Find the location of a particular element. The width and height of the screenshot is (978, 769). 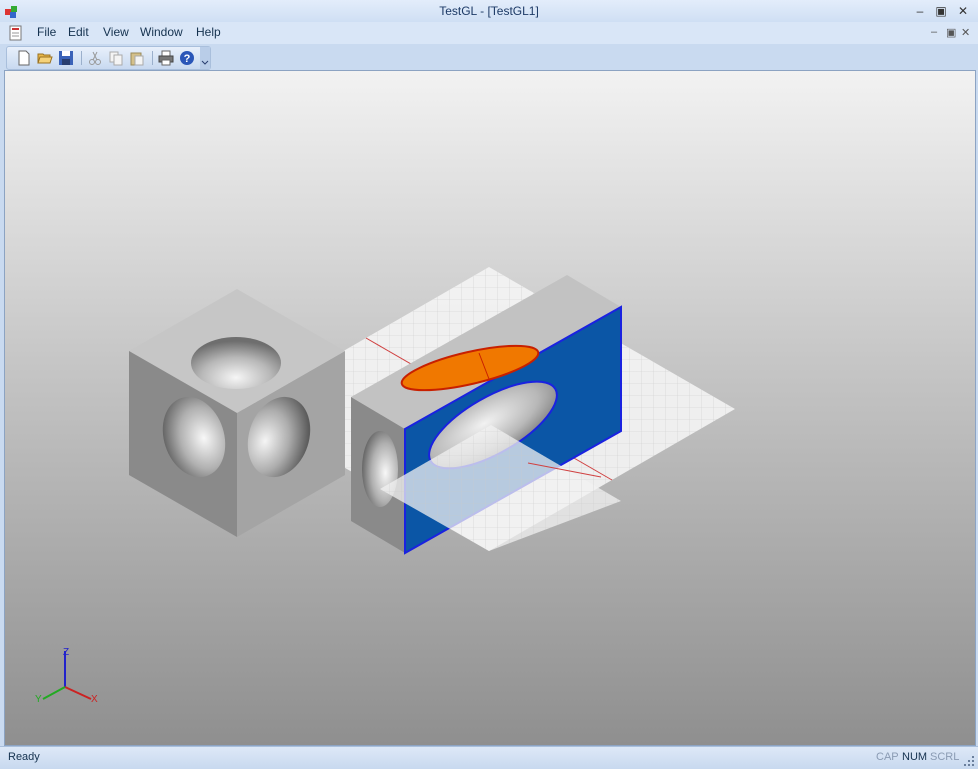

chevron-down-icon is located at coordinates (205, 62).